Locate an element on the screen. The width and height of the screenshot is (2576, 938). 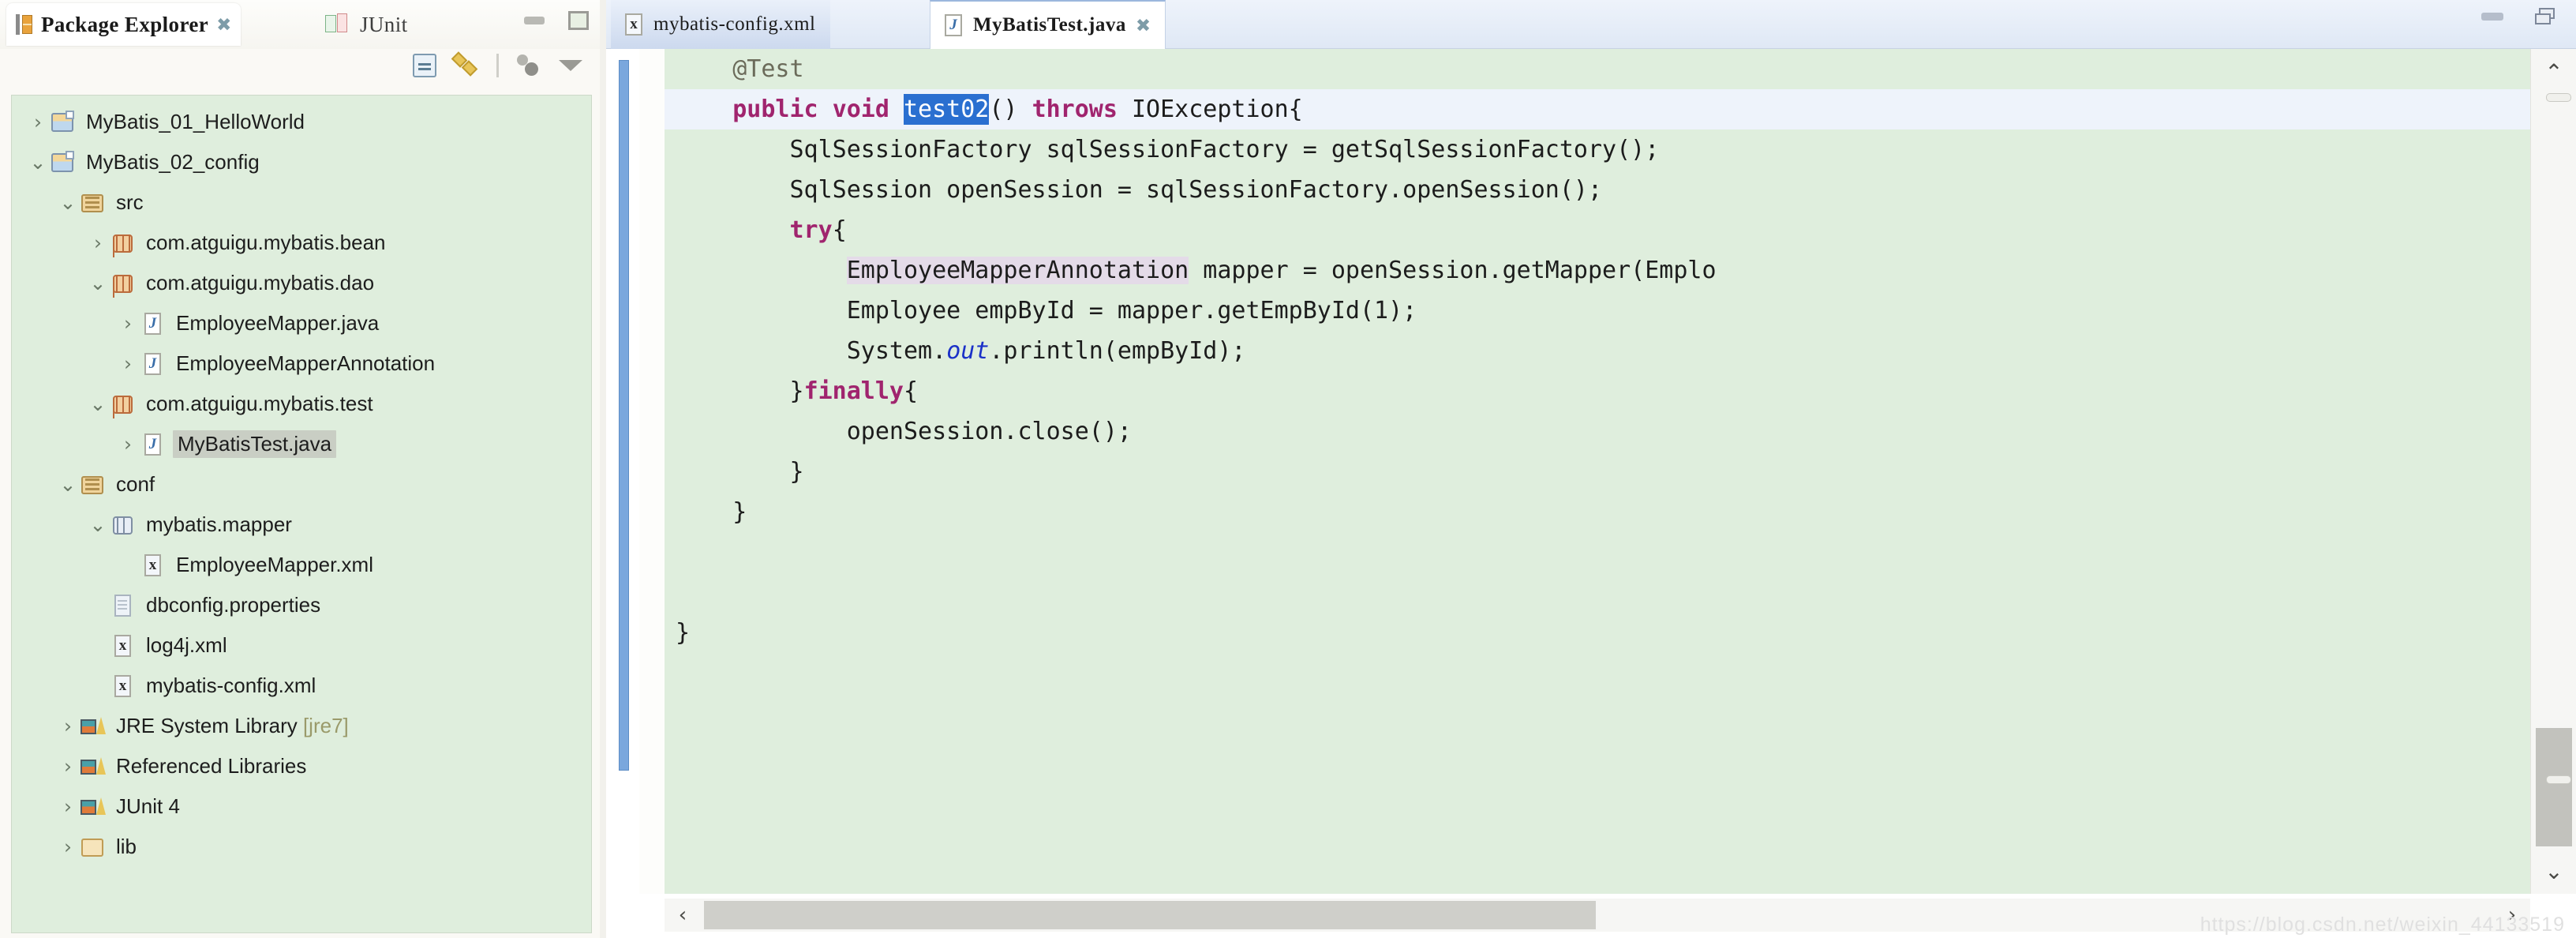
code-line: openSession.close(); is located at coordinates (1597, 431).